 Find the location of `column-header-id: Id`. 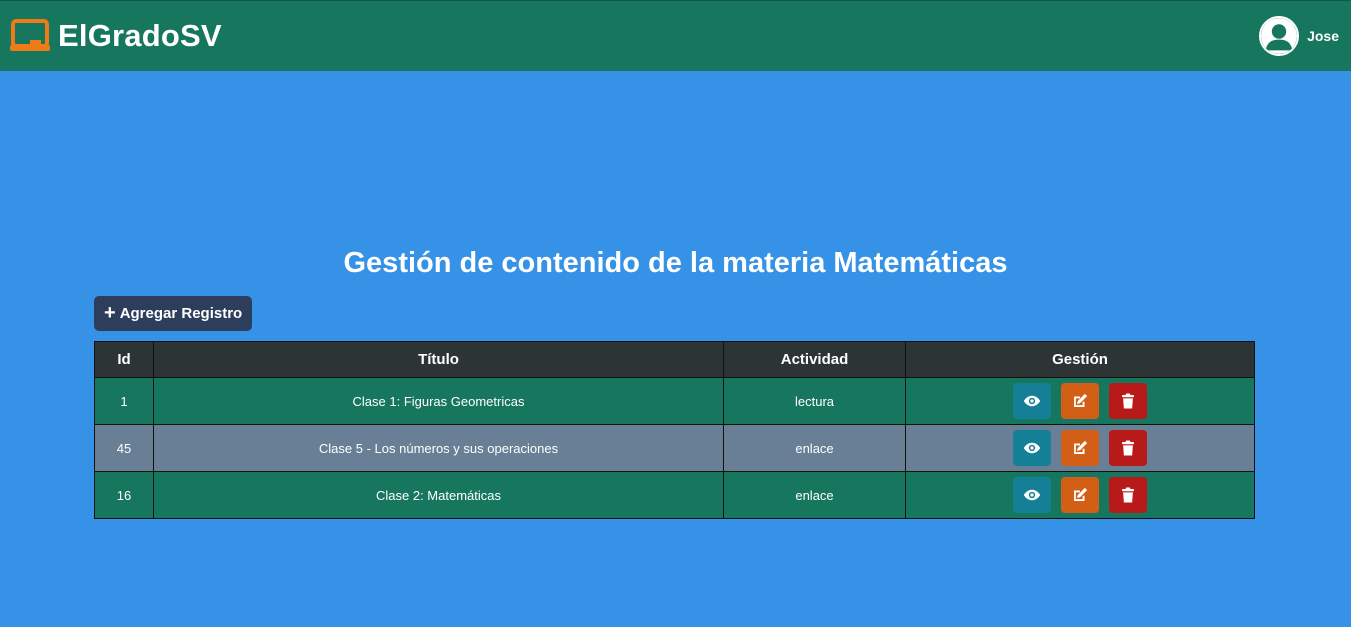

column-header-id: Id is located at coordinates (124, 359).